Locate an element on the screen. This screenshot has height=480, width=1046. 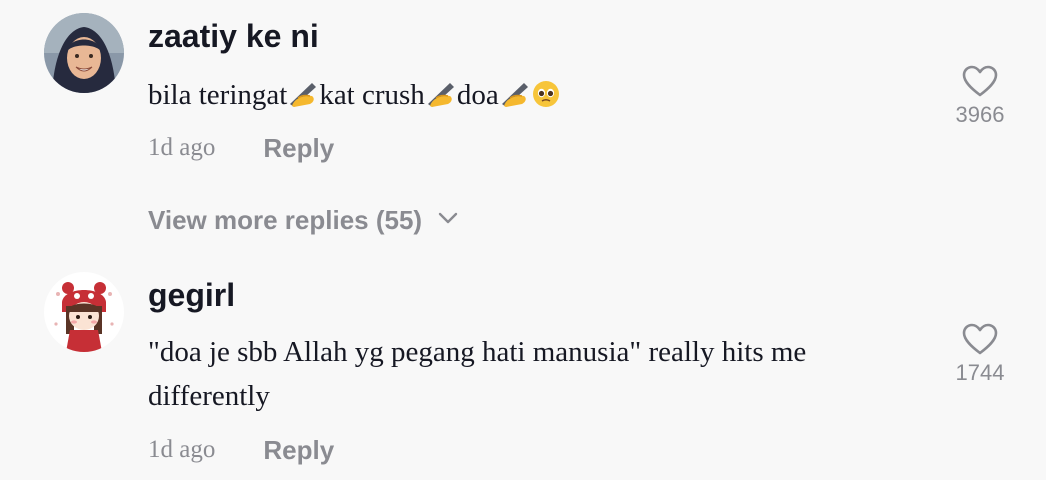
heart-outline-icon is located at coordinates (980, 339).